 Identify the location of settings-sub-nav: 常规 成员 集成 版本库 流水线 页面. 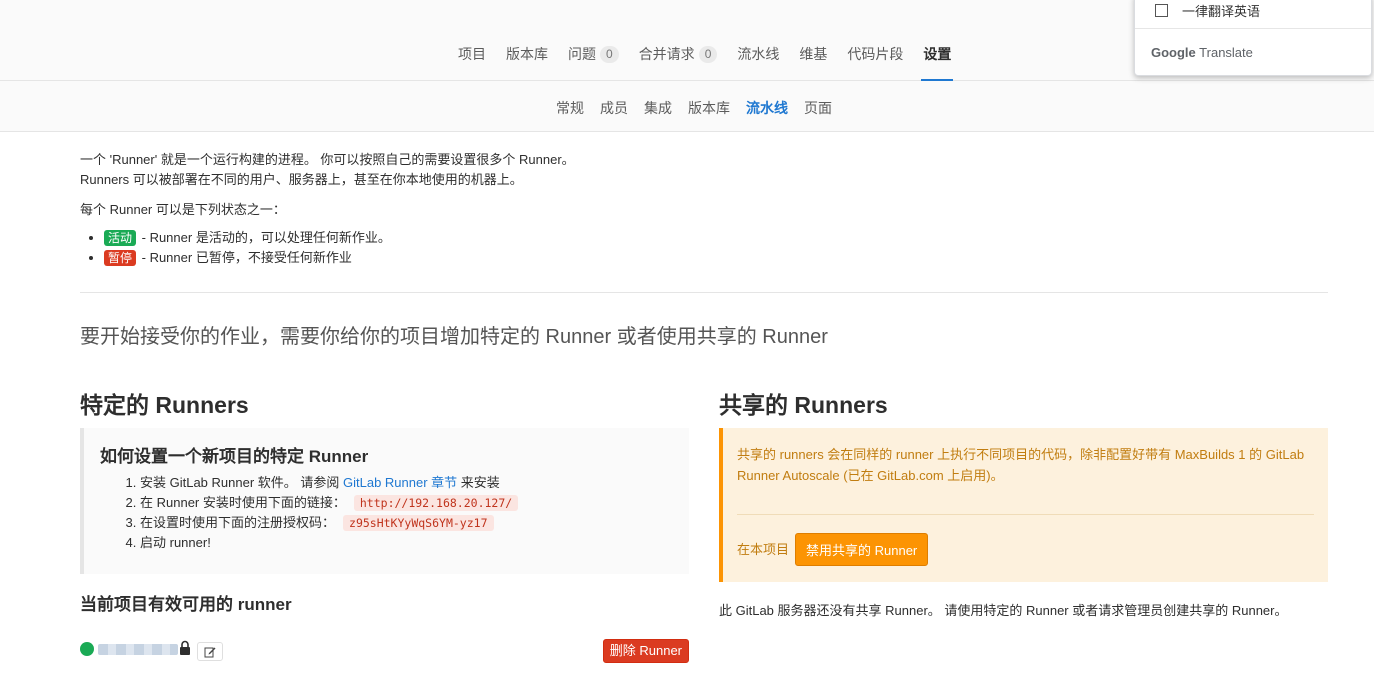
(687, 106).